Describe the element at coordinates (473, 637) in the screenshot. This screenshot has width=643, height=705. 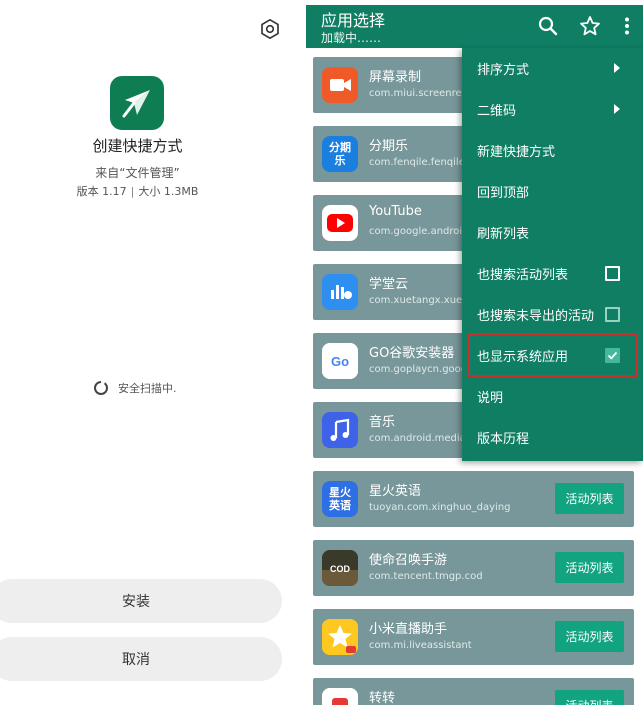
I see `app-row: 小米直播助手 com.mi.liveassistant 活动列表` at that location.